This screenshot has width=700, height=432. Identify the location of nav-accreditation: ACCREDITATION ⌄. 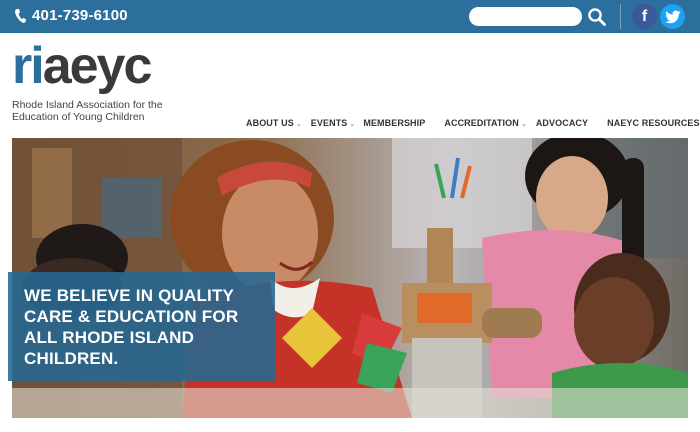
(485, 123).